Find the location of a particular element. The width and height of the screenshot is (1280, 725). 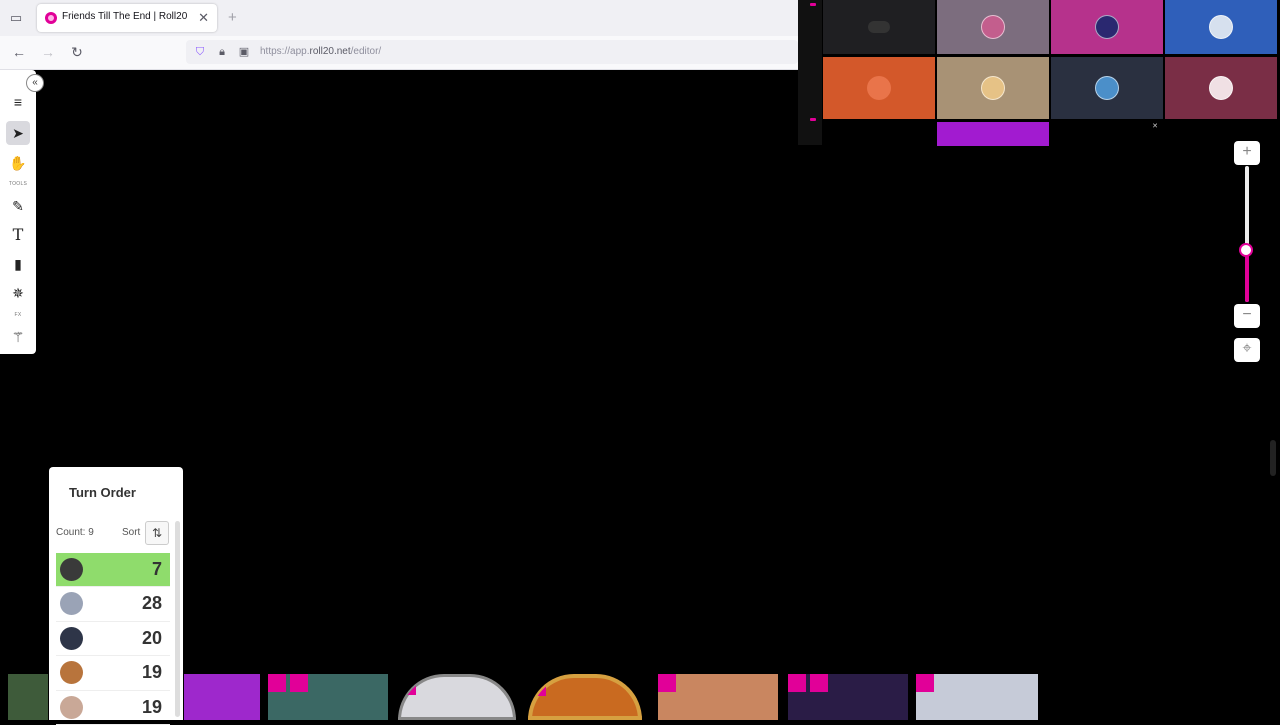

sort-label: Sort is located at coordinates (131, 532).